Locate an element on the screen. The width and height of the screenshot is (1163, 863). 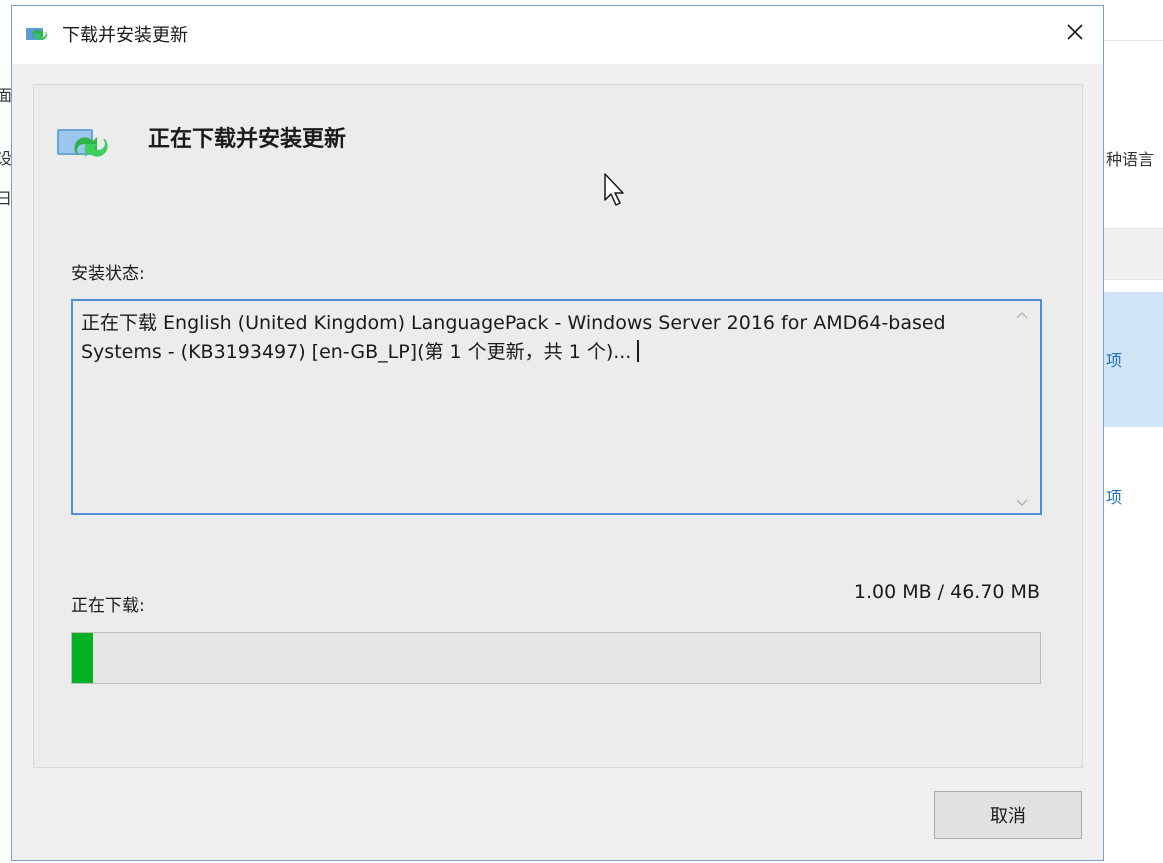
chevron-down-icon is located at coordinates (1022, 503).